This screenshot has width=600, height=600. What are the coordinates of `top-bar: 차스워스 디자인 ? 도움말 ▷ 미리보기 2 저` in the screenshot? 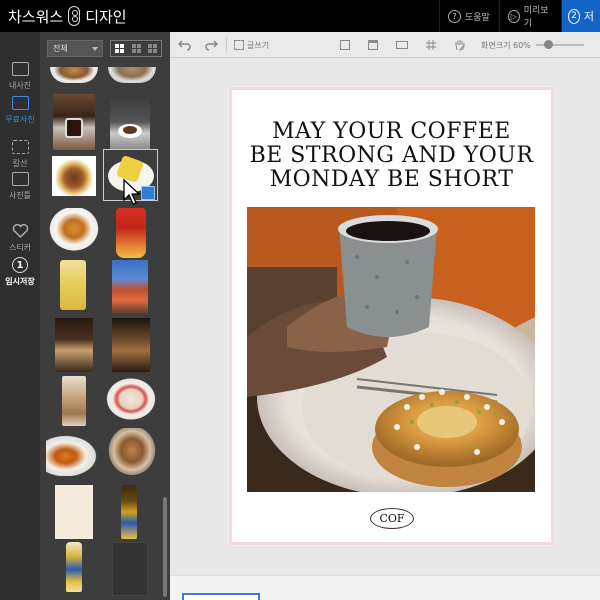 It's located at (300, 16).